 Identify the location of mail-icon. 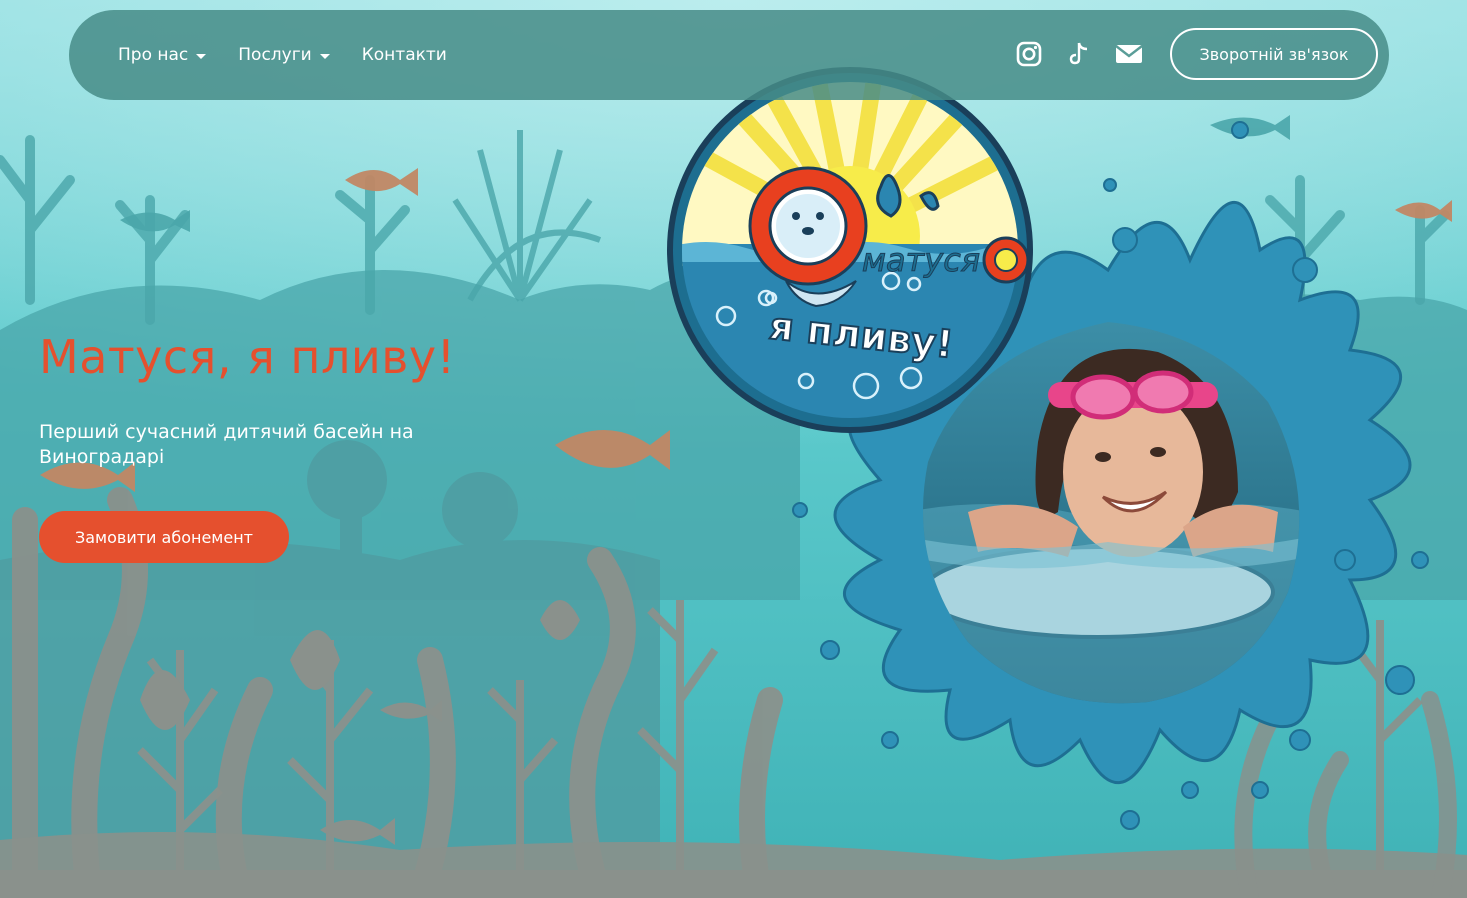
(1129, 54).